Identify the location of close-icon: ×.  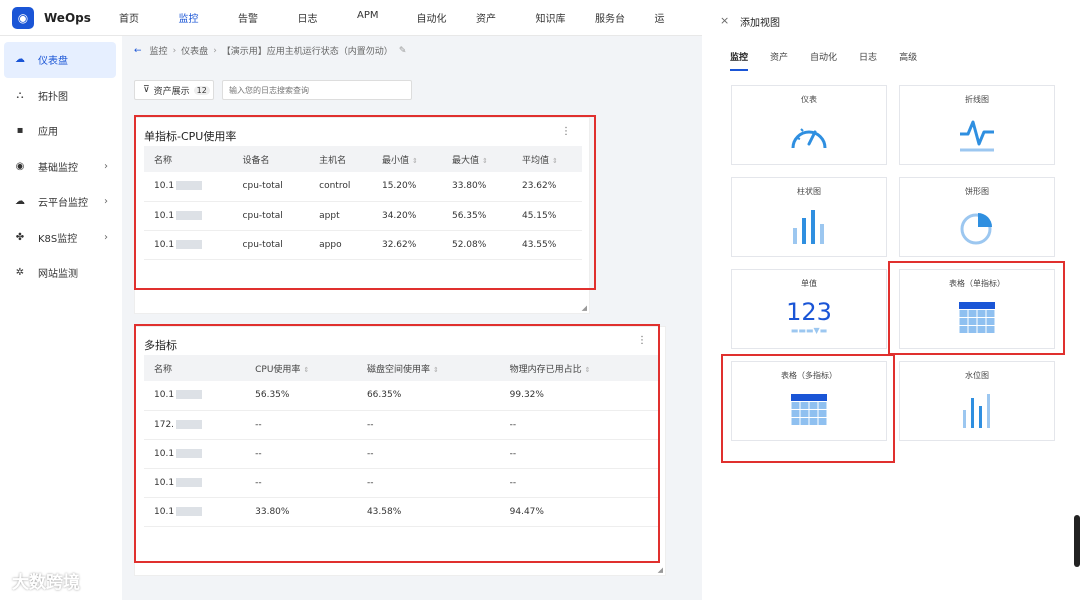
(724, 20).